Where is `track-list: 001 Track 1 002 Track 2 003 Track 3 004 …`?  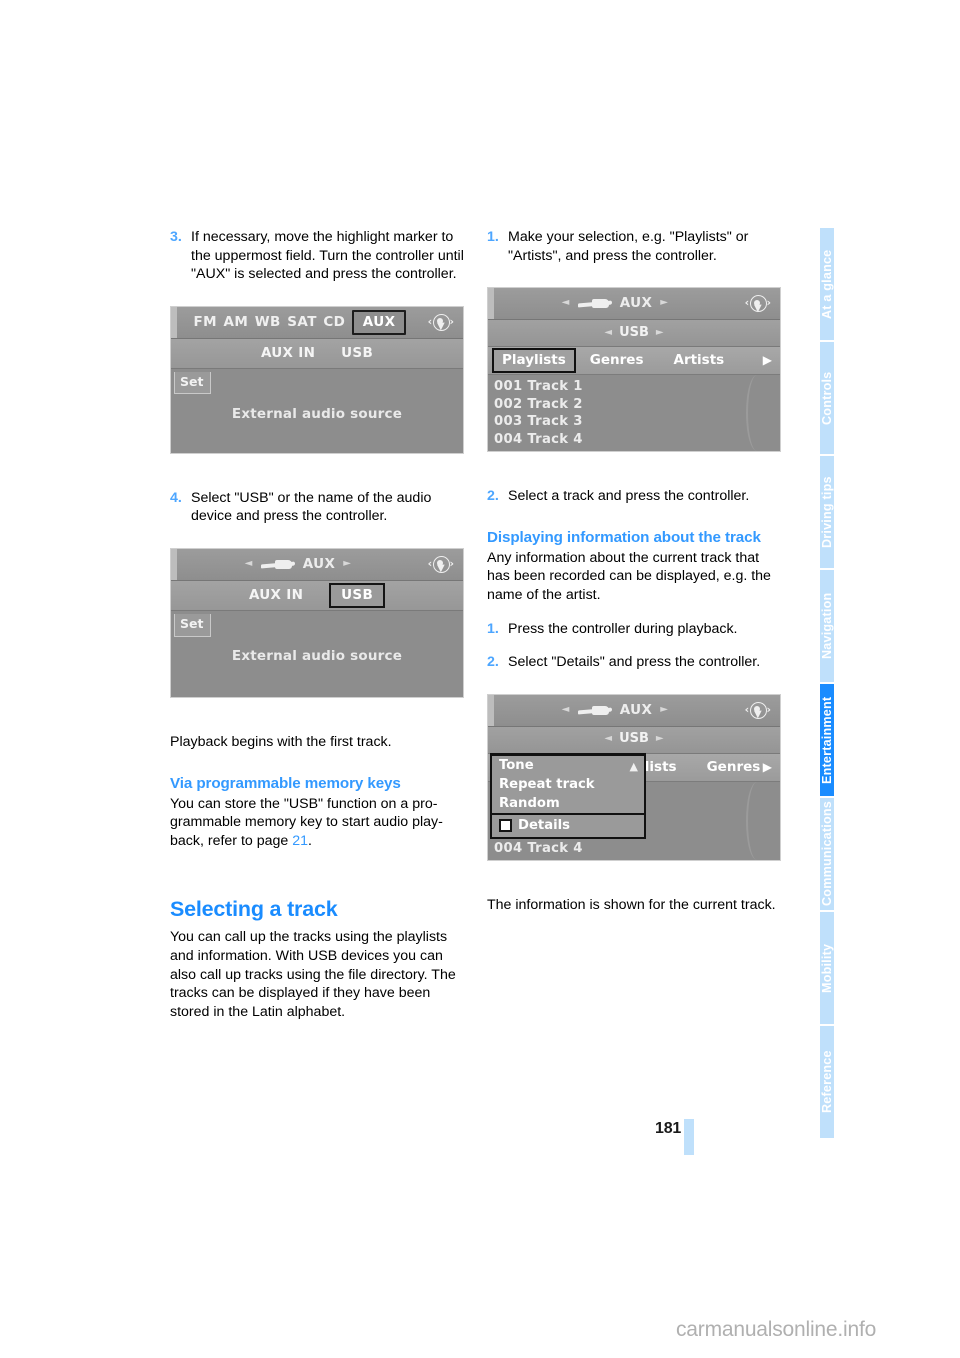
track-list: 001 Track 1 002 Track 2 003 Track 3 004 … is located at coordinates (634, 412).